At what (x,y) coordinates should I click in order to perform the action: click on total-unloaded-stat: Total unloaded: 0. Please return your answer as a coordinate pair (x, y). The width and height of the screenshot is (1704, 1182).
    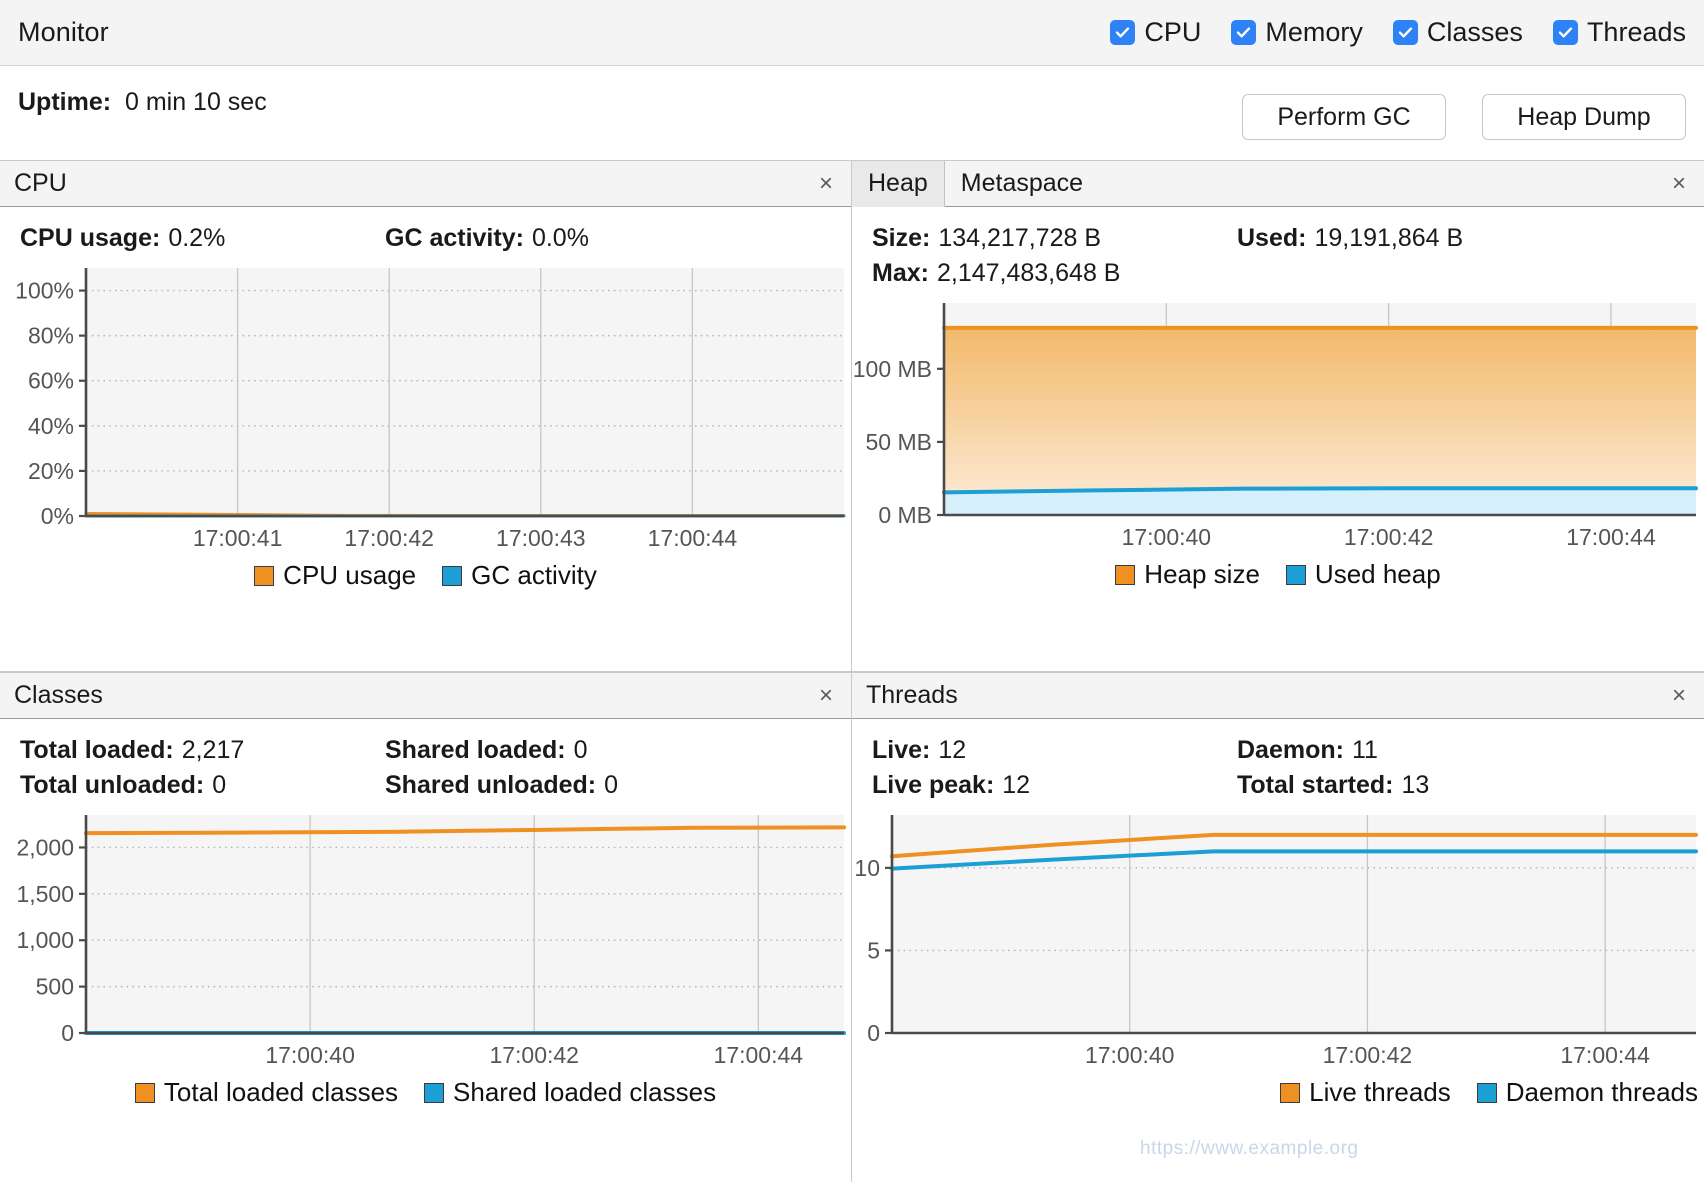
    Looking at the image, I should click on (202, 785).